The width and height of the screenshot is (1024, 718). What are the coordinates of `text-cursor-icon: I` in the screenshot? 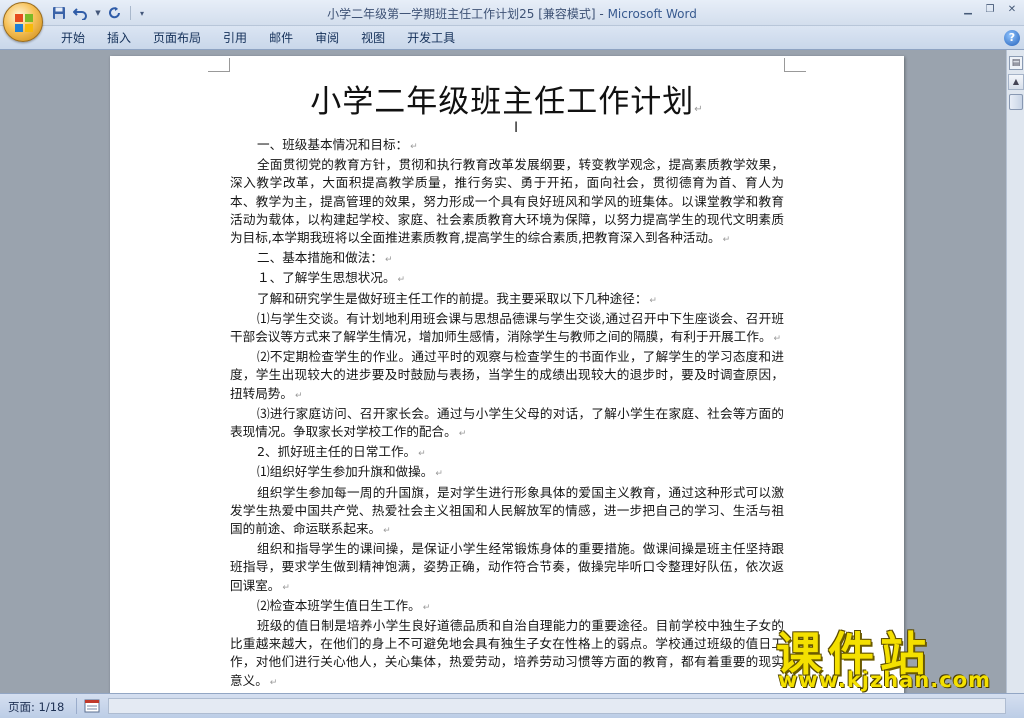 It's located at (516, 128).